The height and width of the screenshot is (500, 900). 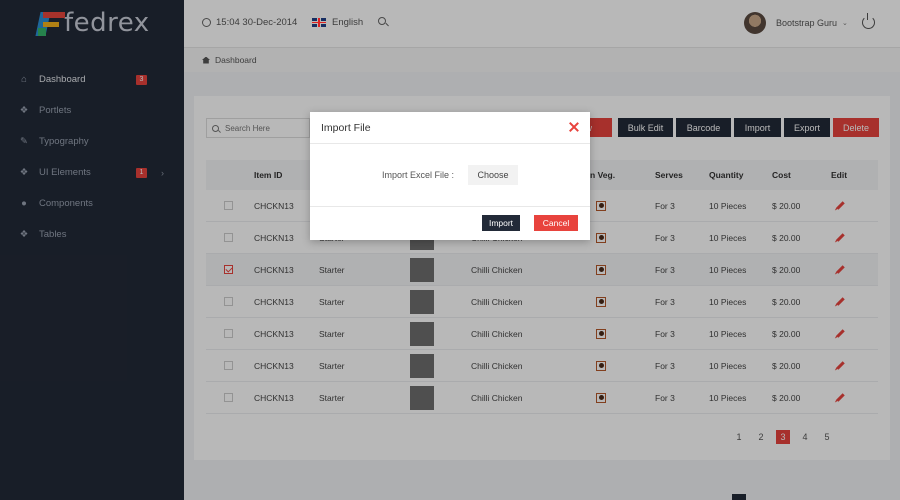 What do you see at coordinates (501, 223) in the screenshot?
I see `modal-import-button: Import` at bounding box center [501, 223].